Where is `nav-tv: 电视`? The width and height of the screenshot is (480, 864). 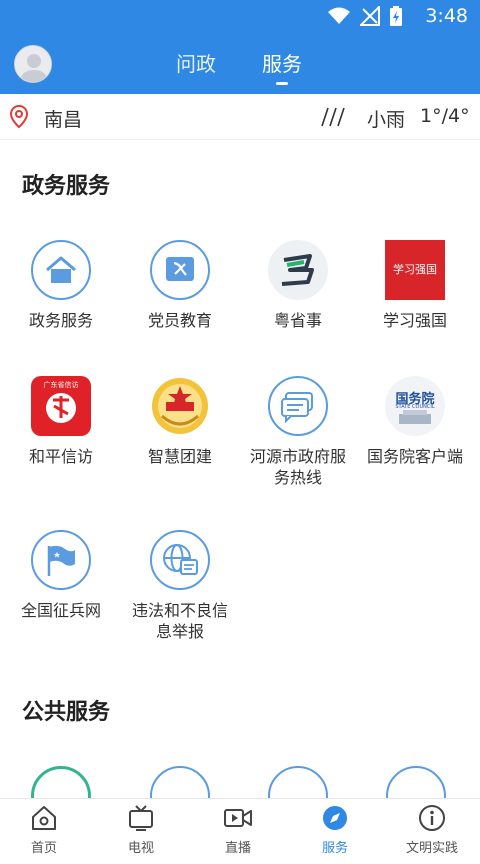 nav-tv: 电视 is located at coordinates (141, 829).